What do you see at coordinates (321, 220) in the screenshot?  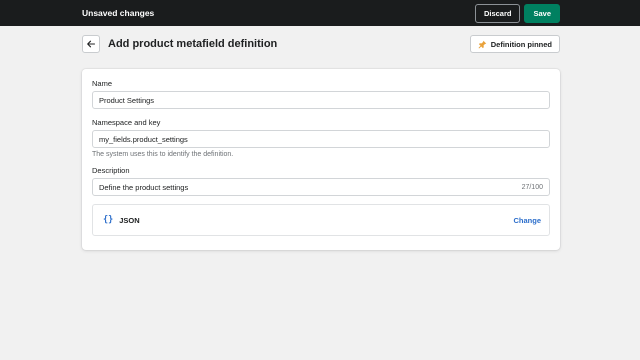 I see `type-selector: {} JSON Change` at bounding box center [321, 220].